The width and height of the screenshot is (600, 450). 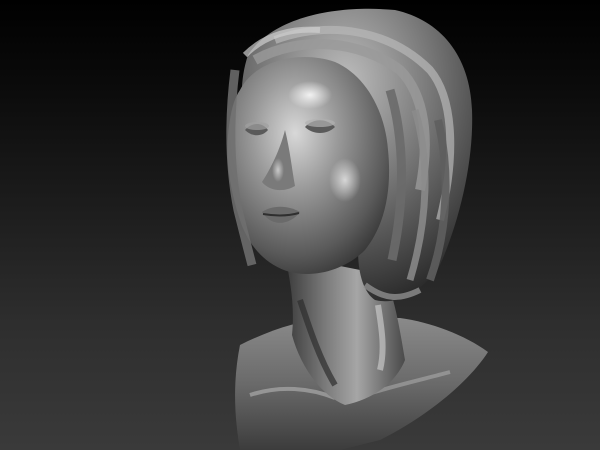 What do you see at coordinates (257, 126) in the screenshot?
I see `eye-left-lid` at bounding box center [257, 126].